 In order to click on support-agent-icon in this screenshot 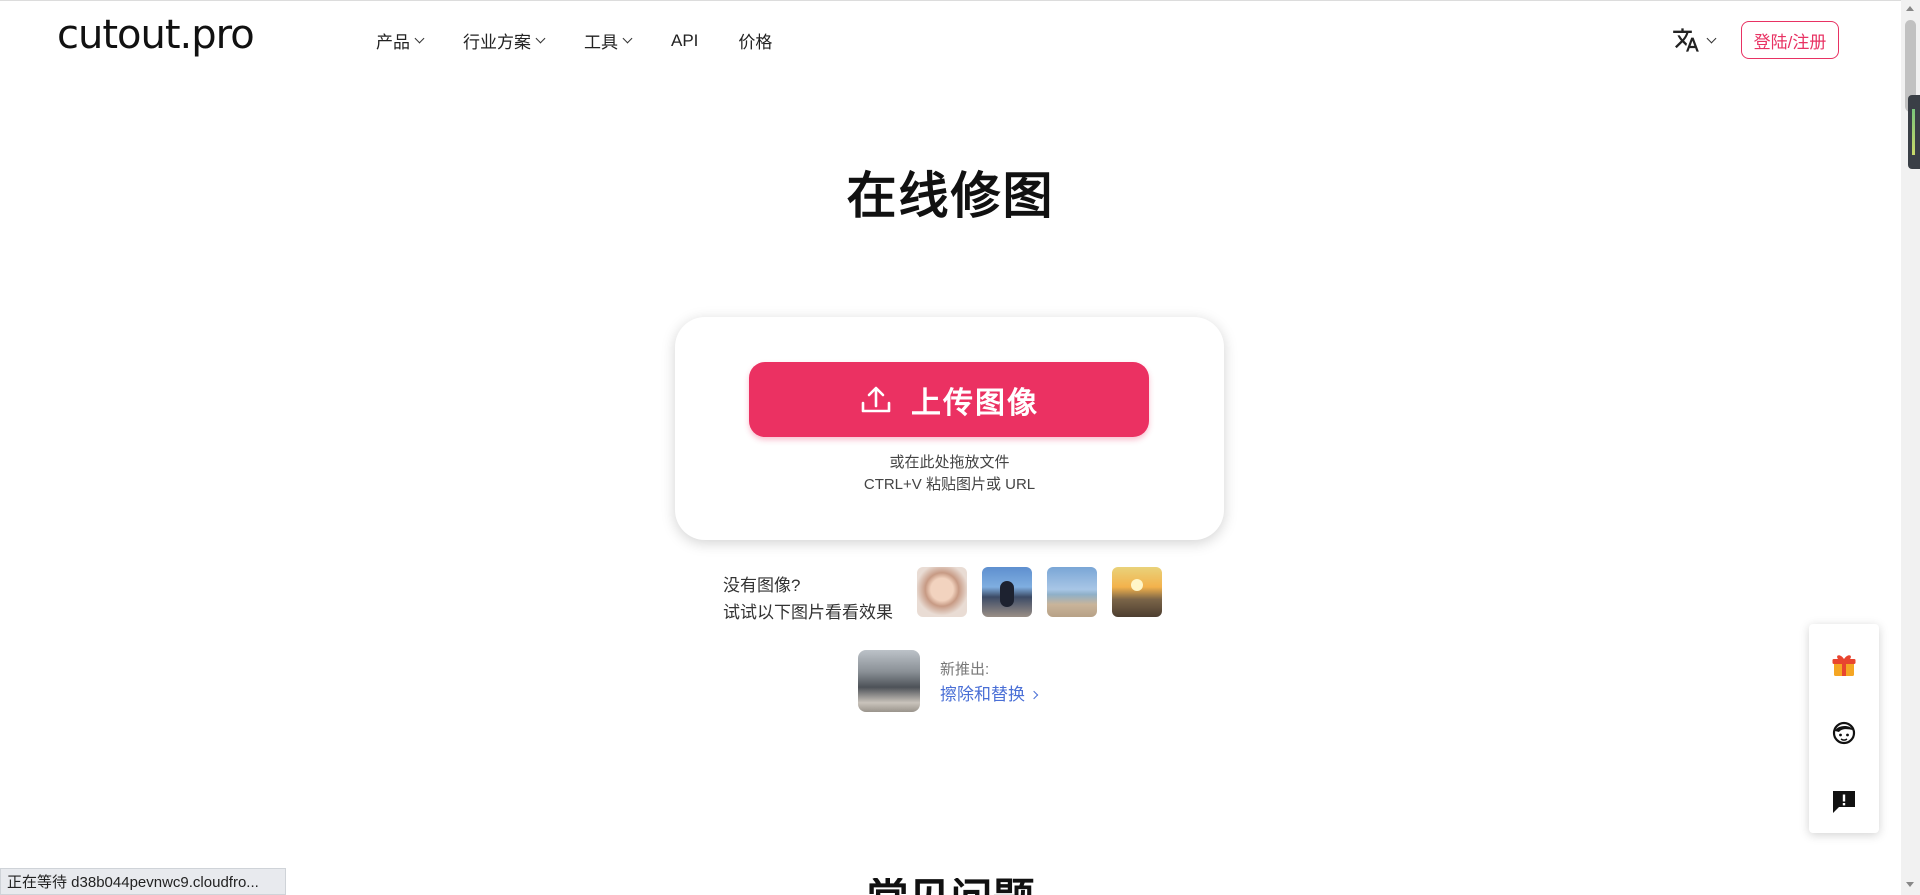, I will do `click(1844, 733)`.